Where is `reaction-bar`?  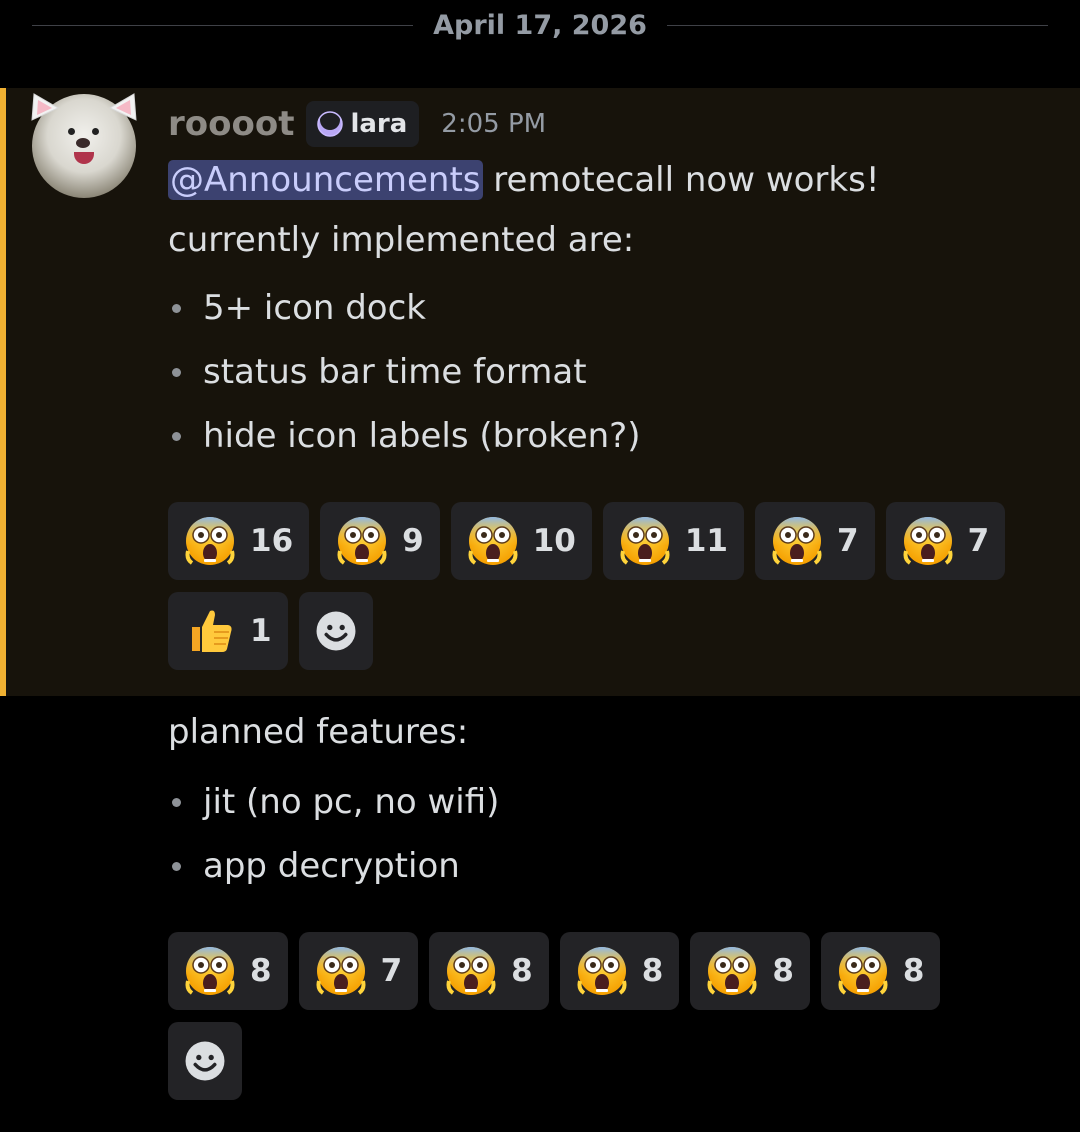 reaction-bar is located at coordinates (205, 1061).